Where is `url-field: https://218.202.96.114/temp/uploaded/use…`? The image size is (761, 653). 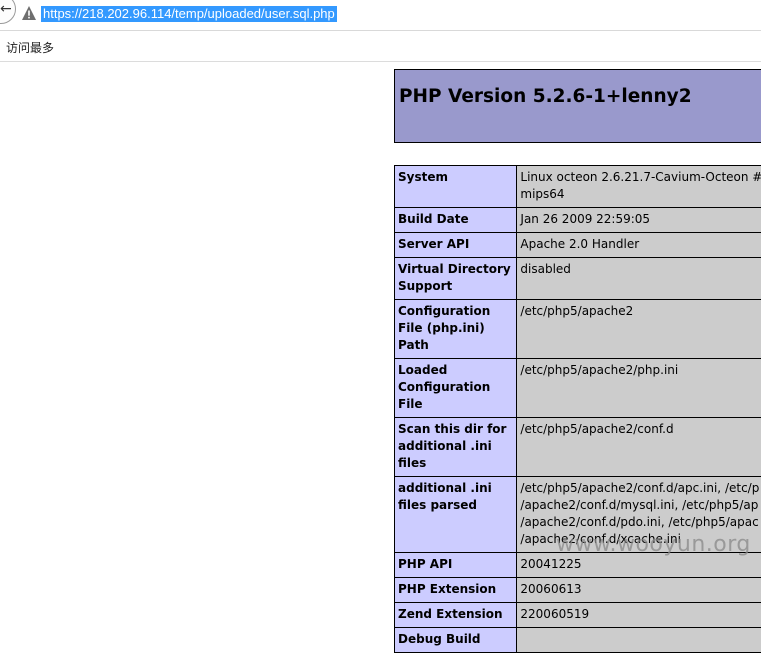
url-field: https://218.202.96.114/temp/uploaded/use… is located at coordinates (189, 14).